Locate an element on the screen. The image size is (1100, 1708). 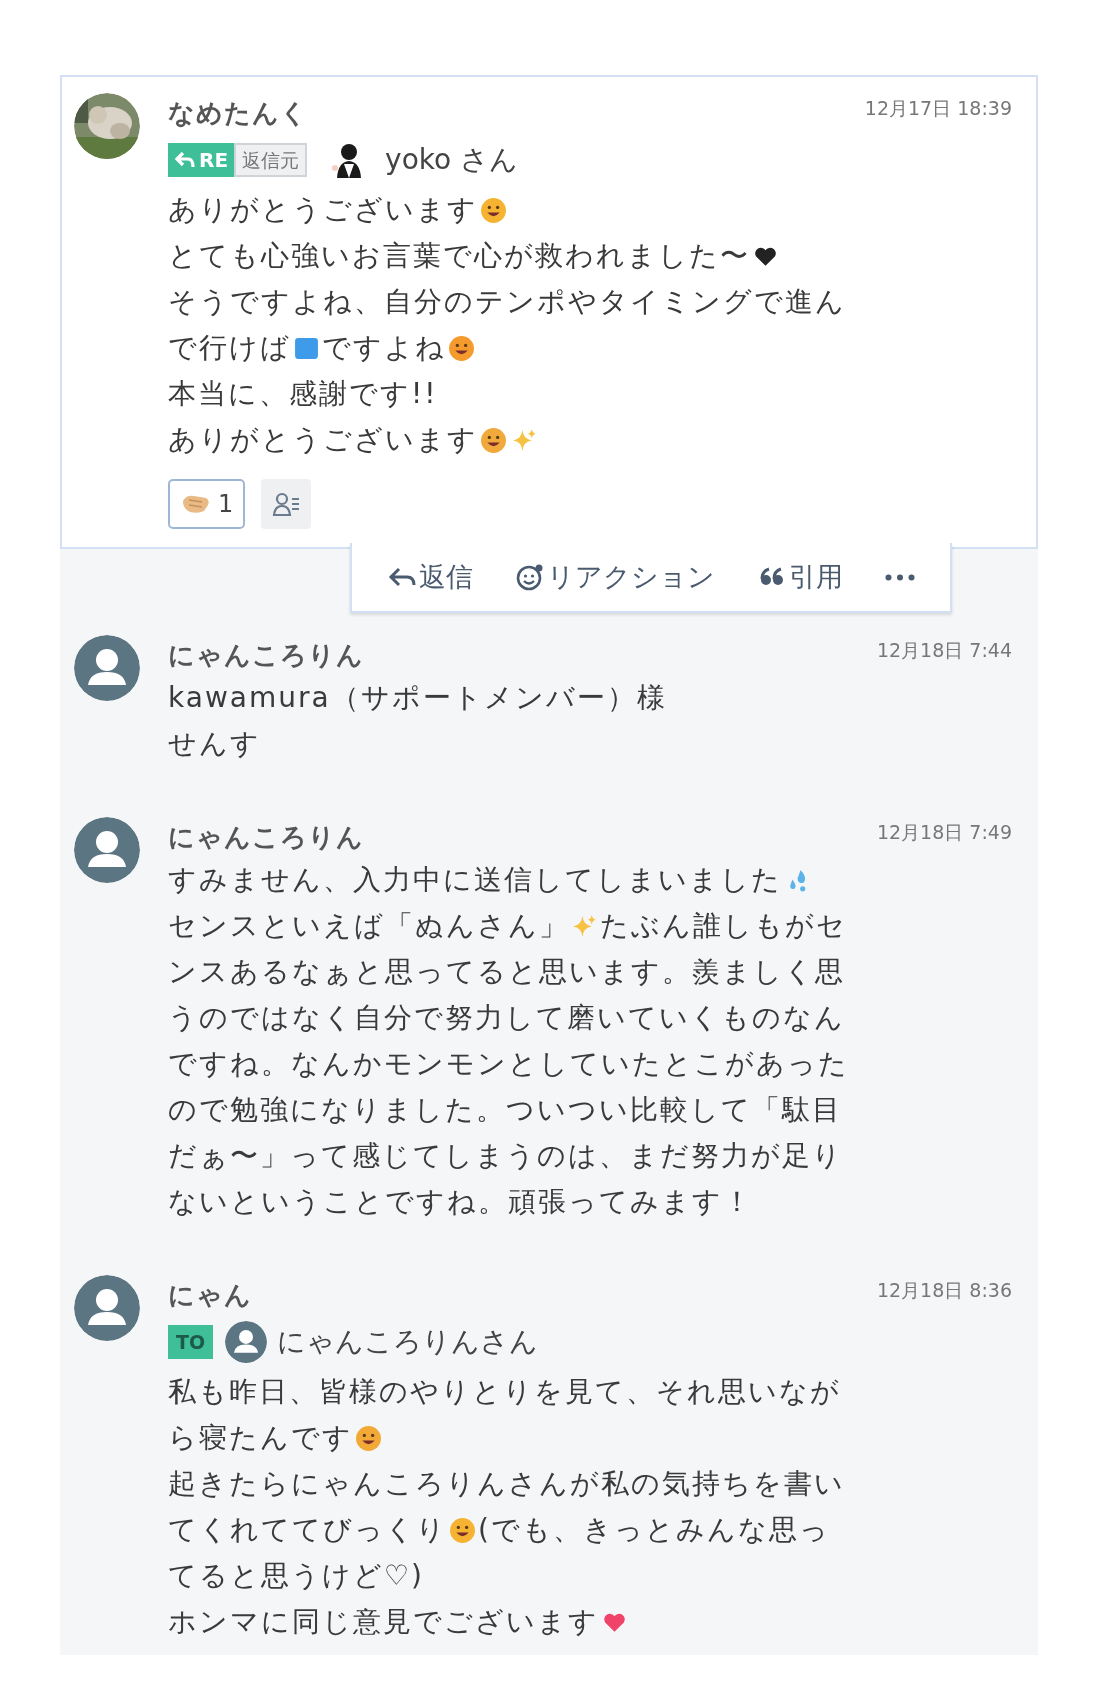
author-name: なめたんく is located at coordinates (238, 113).